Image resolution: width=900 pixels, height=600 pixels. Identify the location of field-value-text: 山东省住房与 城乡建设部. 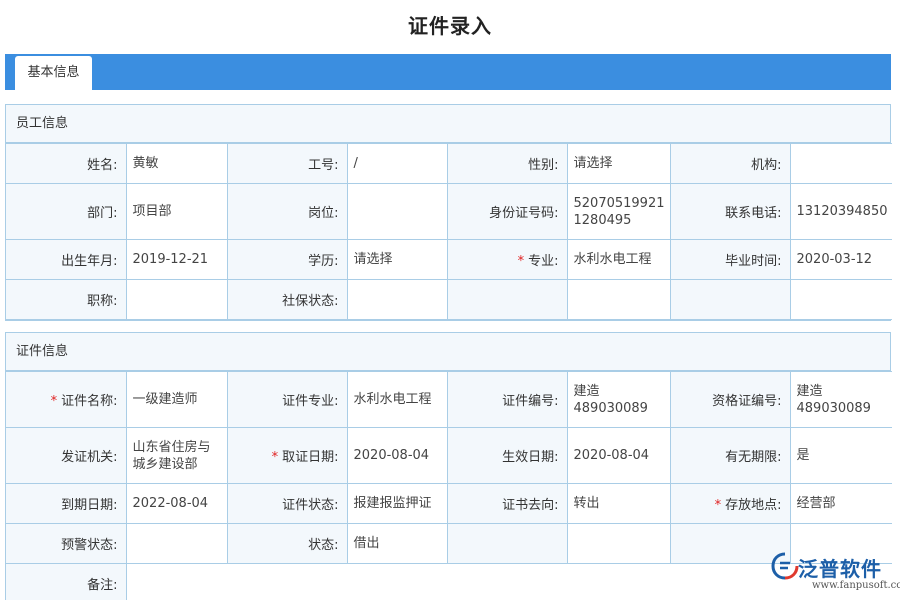
(171, 455).